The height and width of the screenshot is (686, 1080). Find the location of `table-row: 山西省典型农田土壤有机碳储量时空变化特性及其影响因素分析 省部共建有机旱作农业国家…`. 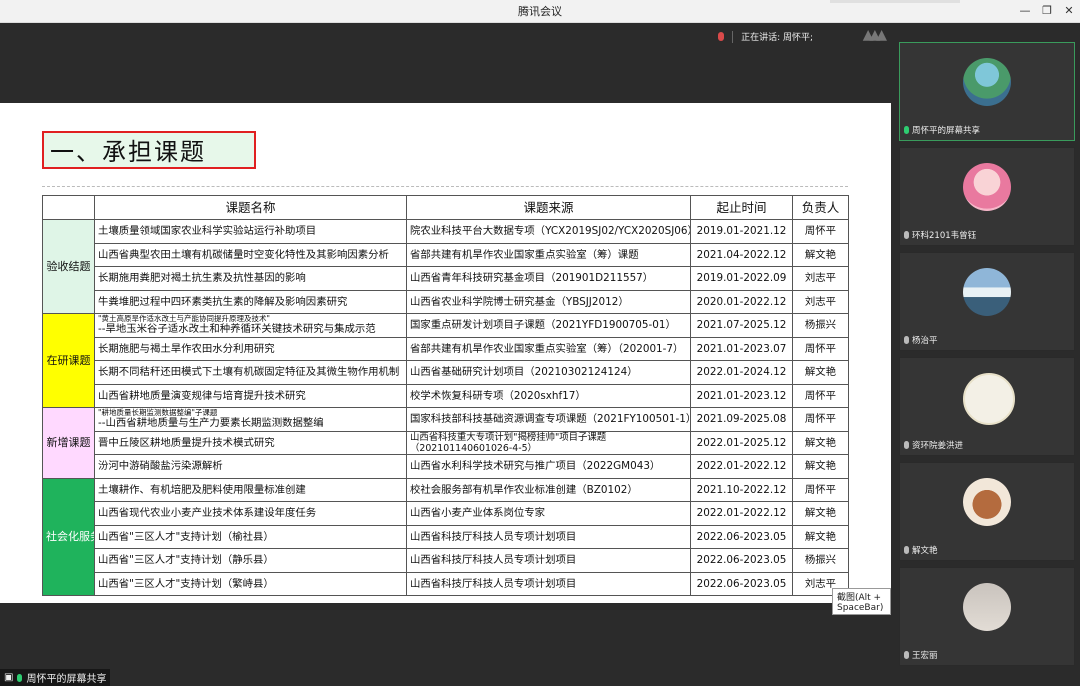

table-row: 山西省典型农田土壤有机碳储量时空变化特性及其影响因素分析 省部共建有机旱作农业国家… is located at coordinates (446, 254).